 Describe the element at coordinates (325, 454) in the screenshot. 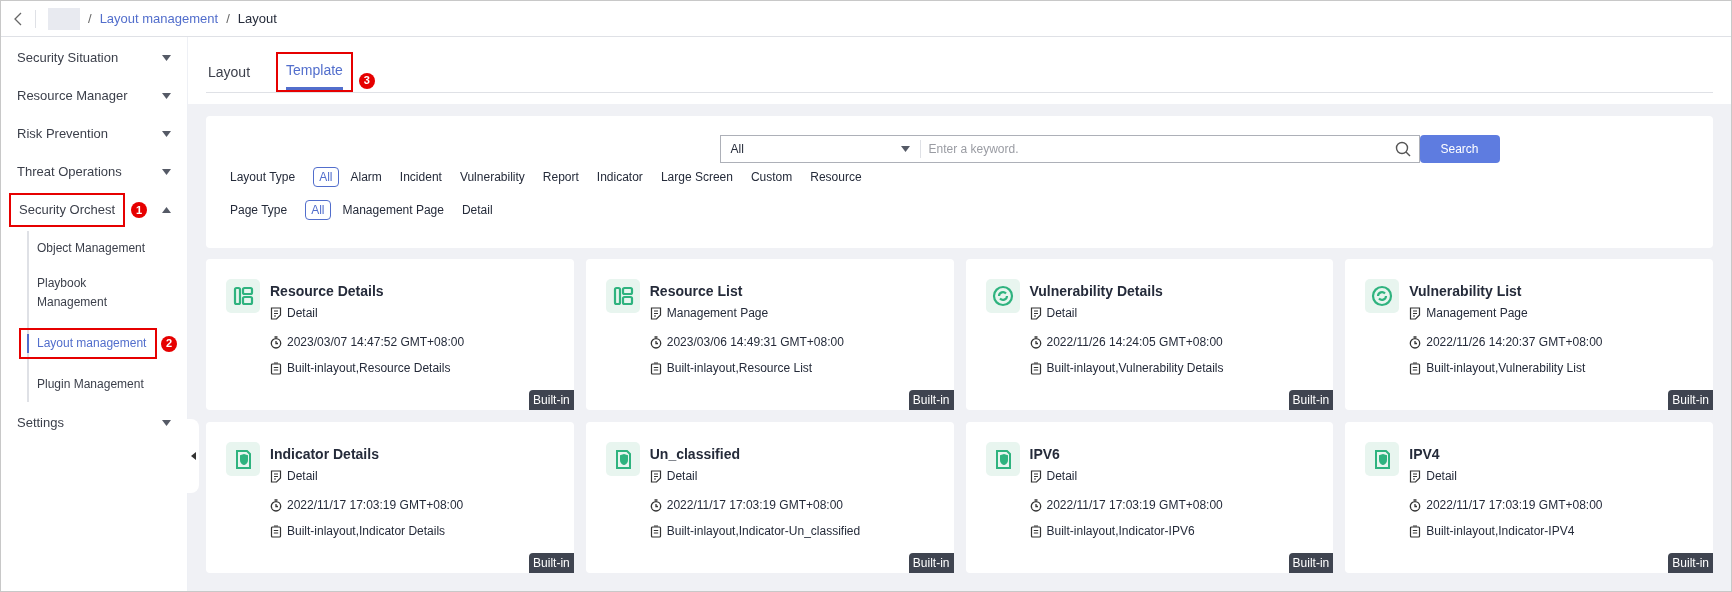

I see `card-title: Indicator Details` at that location.